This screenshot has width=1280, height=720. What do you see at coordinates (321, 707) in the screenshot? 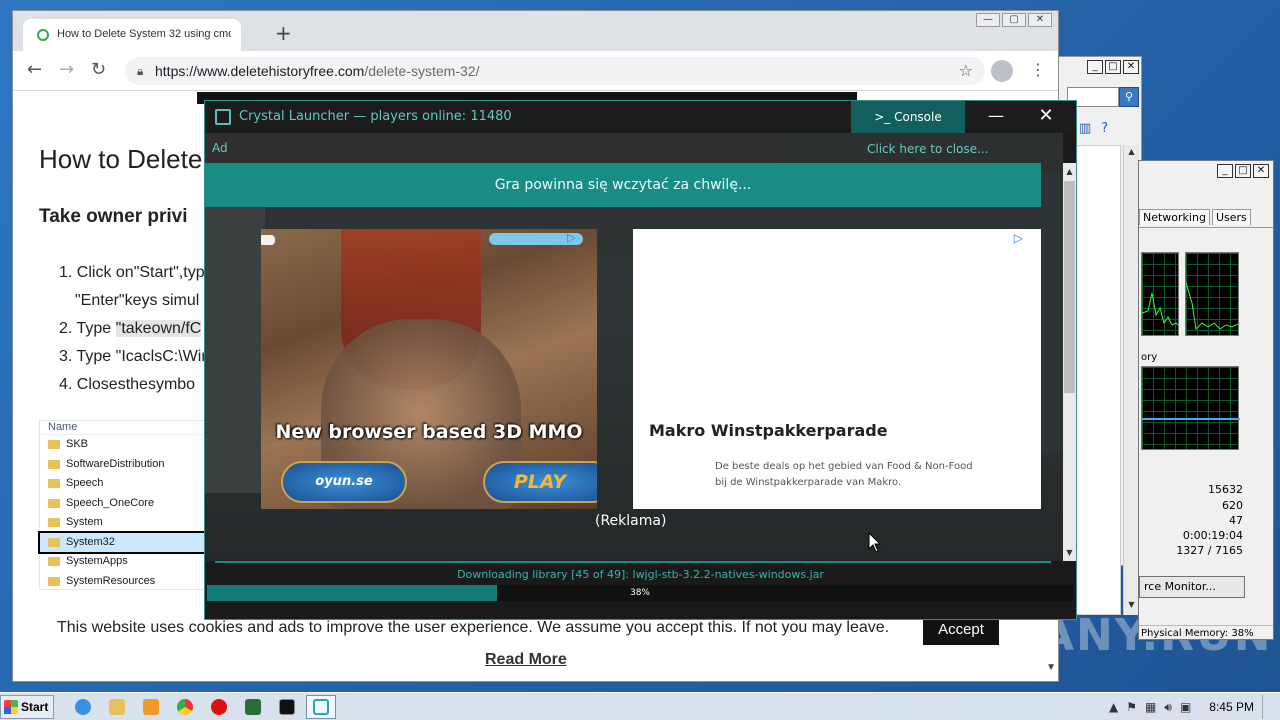
I see `crystal-launcher-icon` at bounding box center [321, 707].